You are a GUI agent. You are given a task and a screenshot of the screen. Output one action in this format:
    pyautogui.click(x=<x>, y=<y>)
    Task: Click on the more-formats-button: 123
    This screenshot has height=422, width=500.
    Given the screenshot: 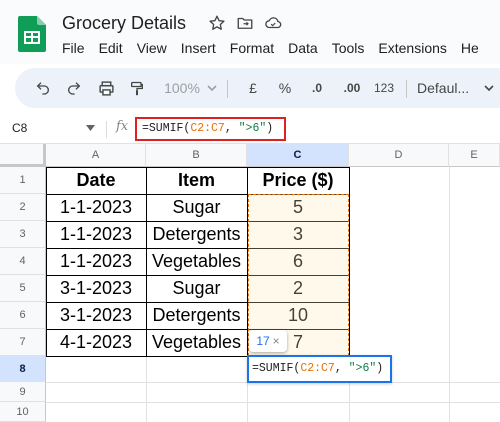 What is the action you would take?
    pyautogui.click(x=384, y=88)
    